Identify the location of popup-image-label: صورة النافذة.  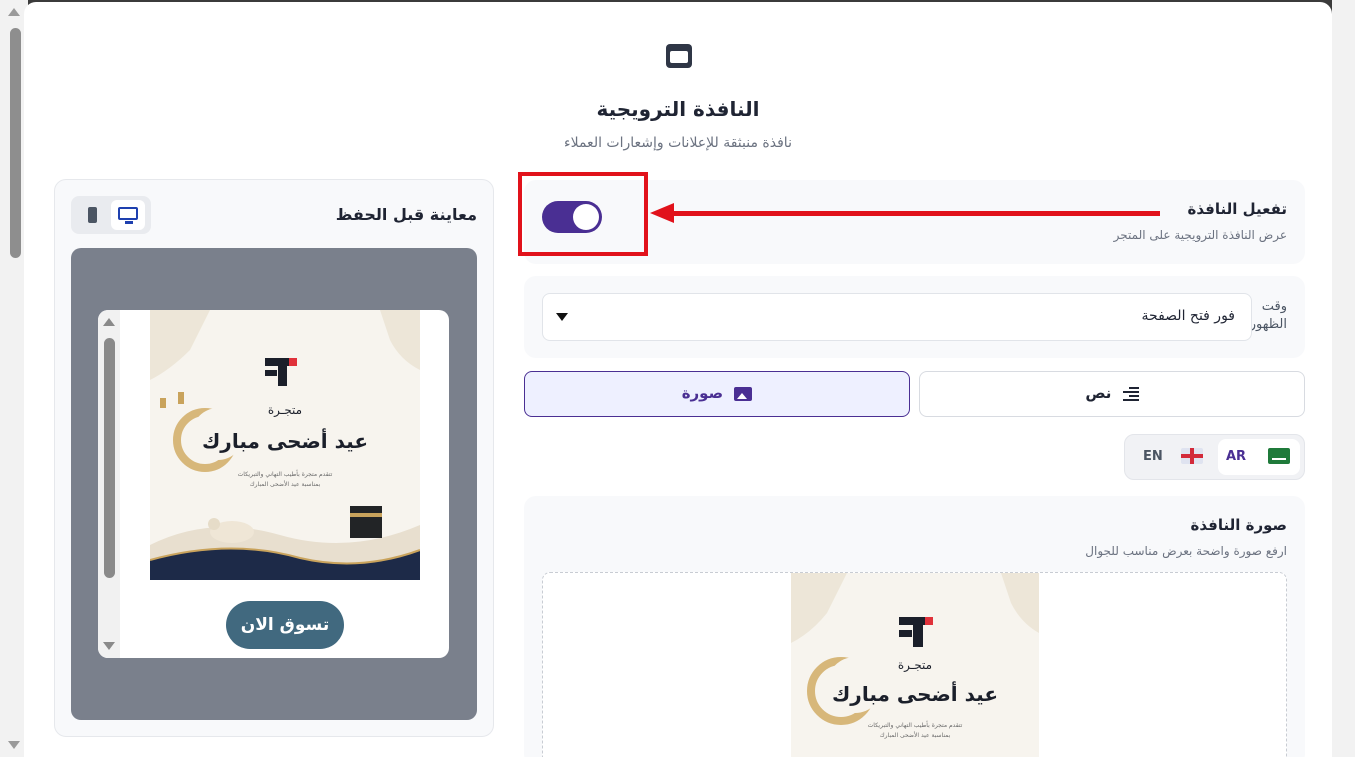
(1238, 525).